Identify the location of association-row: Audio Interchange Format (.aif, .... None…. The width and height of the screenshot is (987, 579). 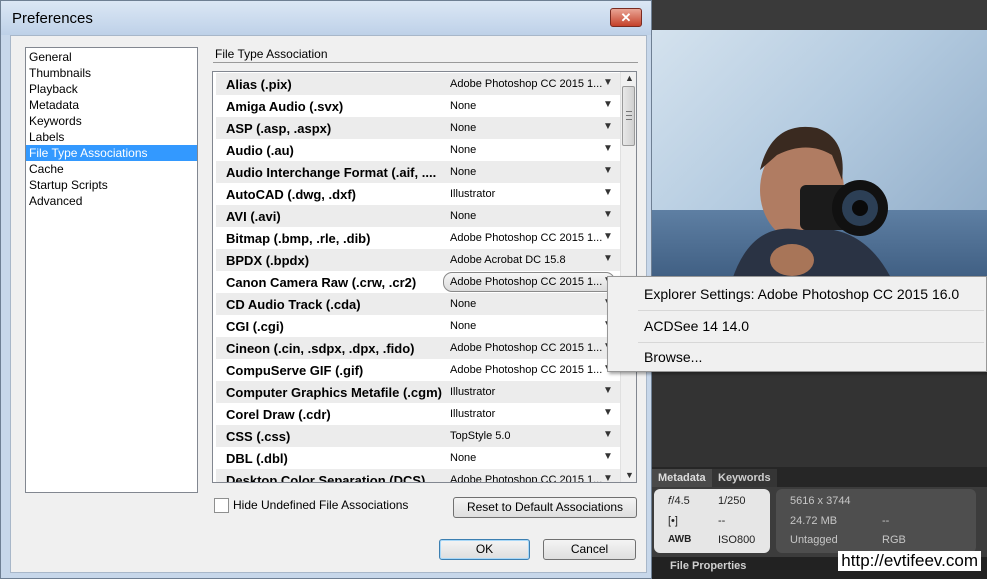
(418, 172).